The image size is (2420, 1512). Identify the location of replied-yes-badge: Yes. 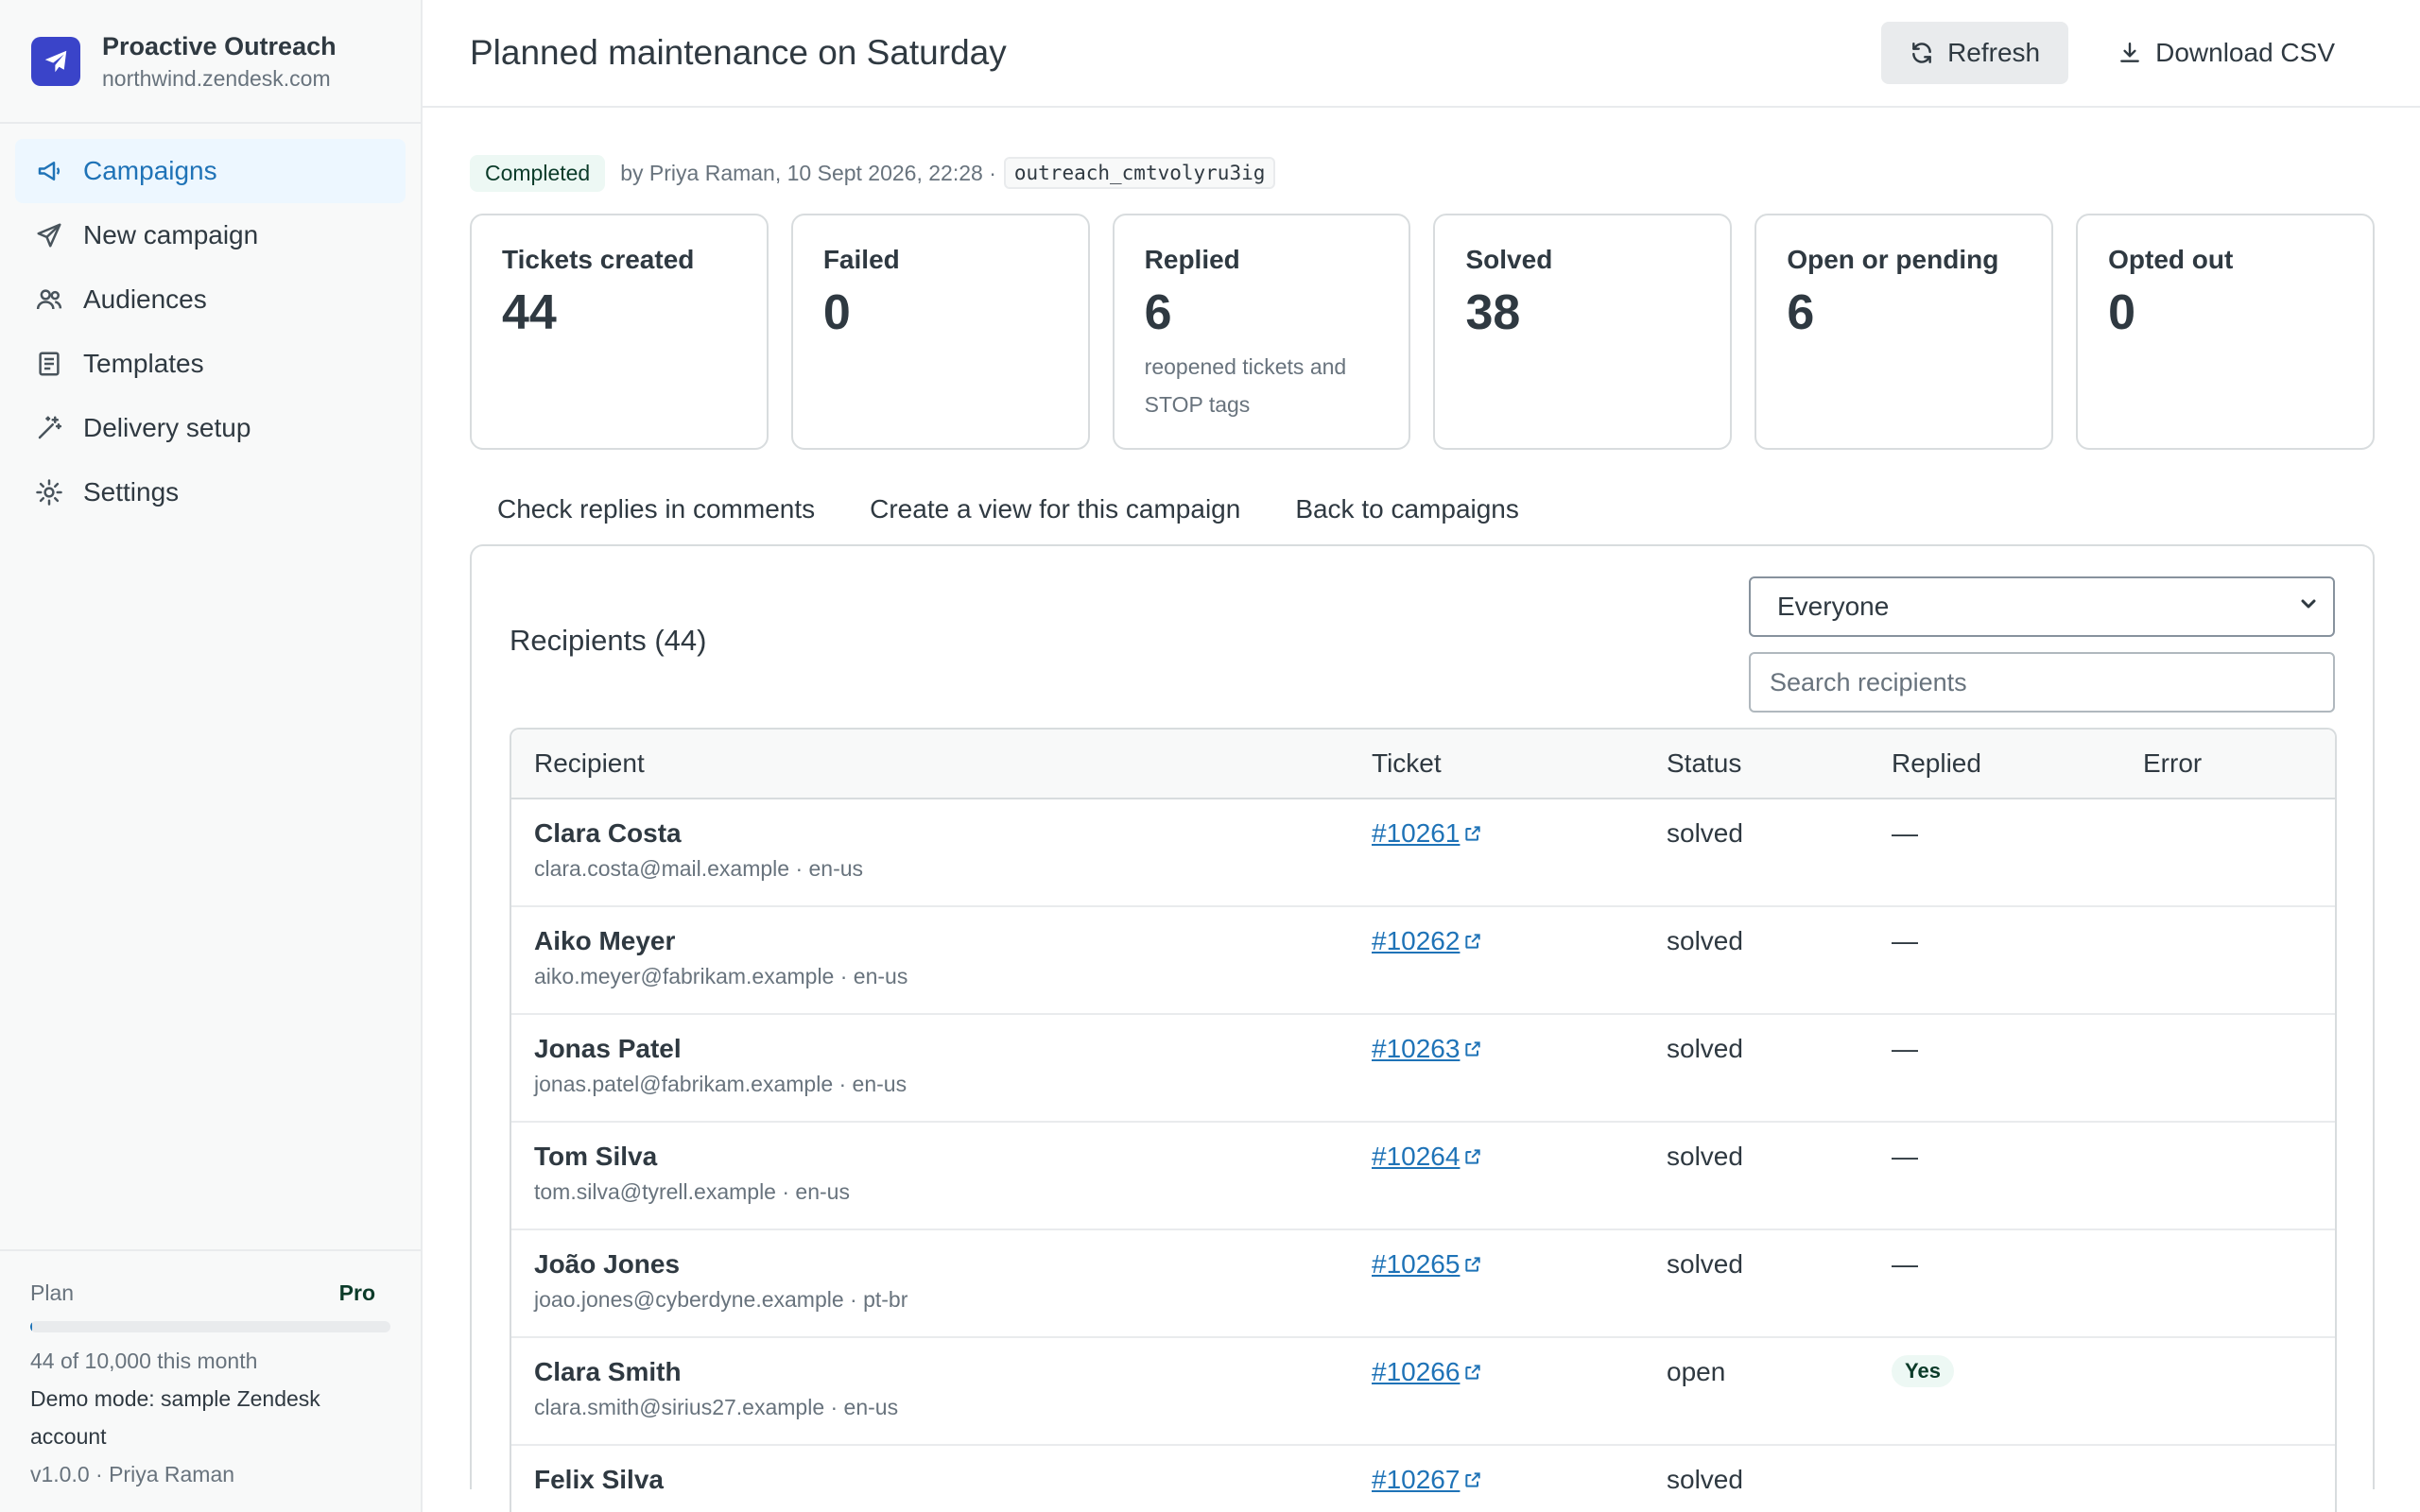
(1923, 1371).